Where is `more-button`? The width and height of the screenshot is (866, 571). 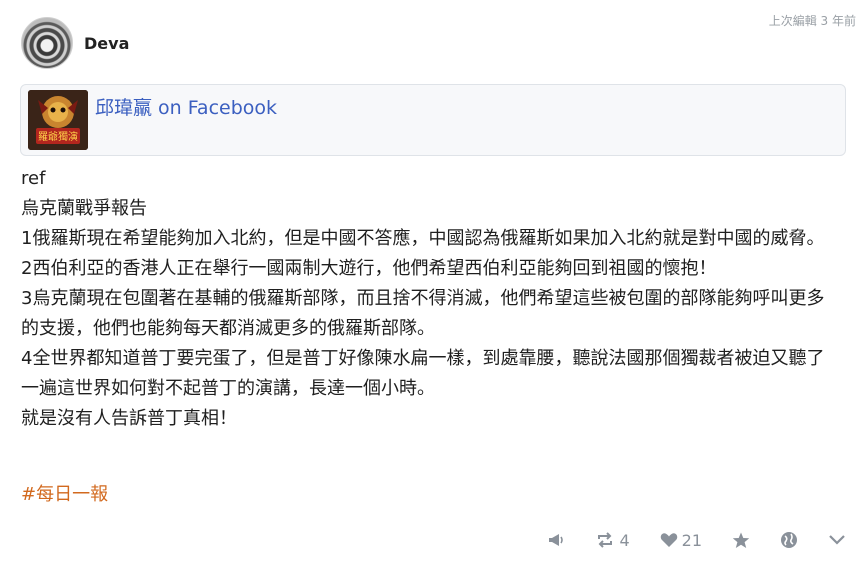
more-button is located at coordinates (837, 540).